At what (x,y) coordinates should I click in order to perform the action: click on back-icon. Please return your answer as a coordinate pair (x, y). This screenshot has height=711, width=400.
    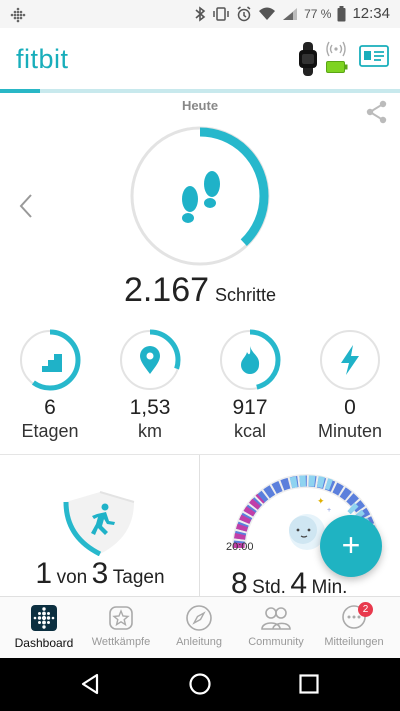
    Looking at the image, I should click on (90, 684).